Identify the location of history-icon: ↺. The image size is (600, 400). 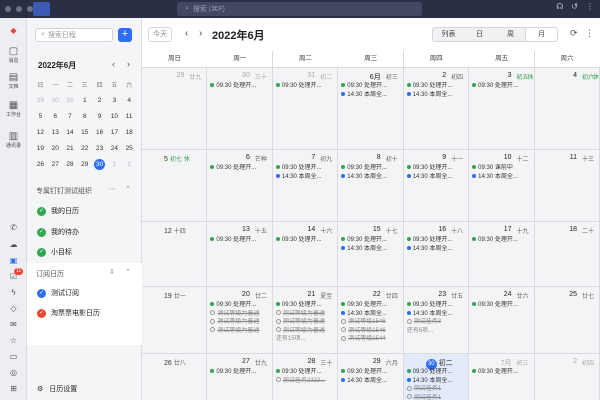
(574, 6).